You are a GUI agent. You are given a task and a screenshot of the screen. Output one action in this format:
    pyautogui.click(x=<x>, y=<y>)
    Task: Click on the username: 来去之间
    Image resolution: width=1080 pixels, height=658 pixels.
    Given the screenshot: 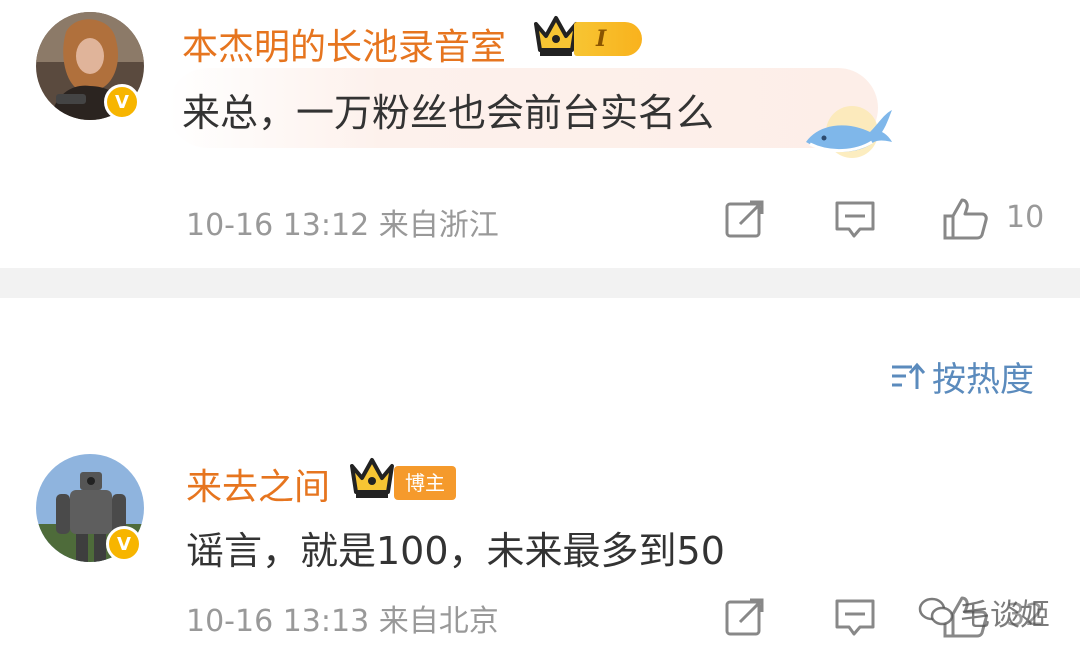 What is the action you would take?
    pyautogui.click(x=258, y=484)
    